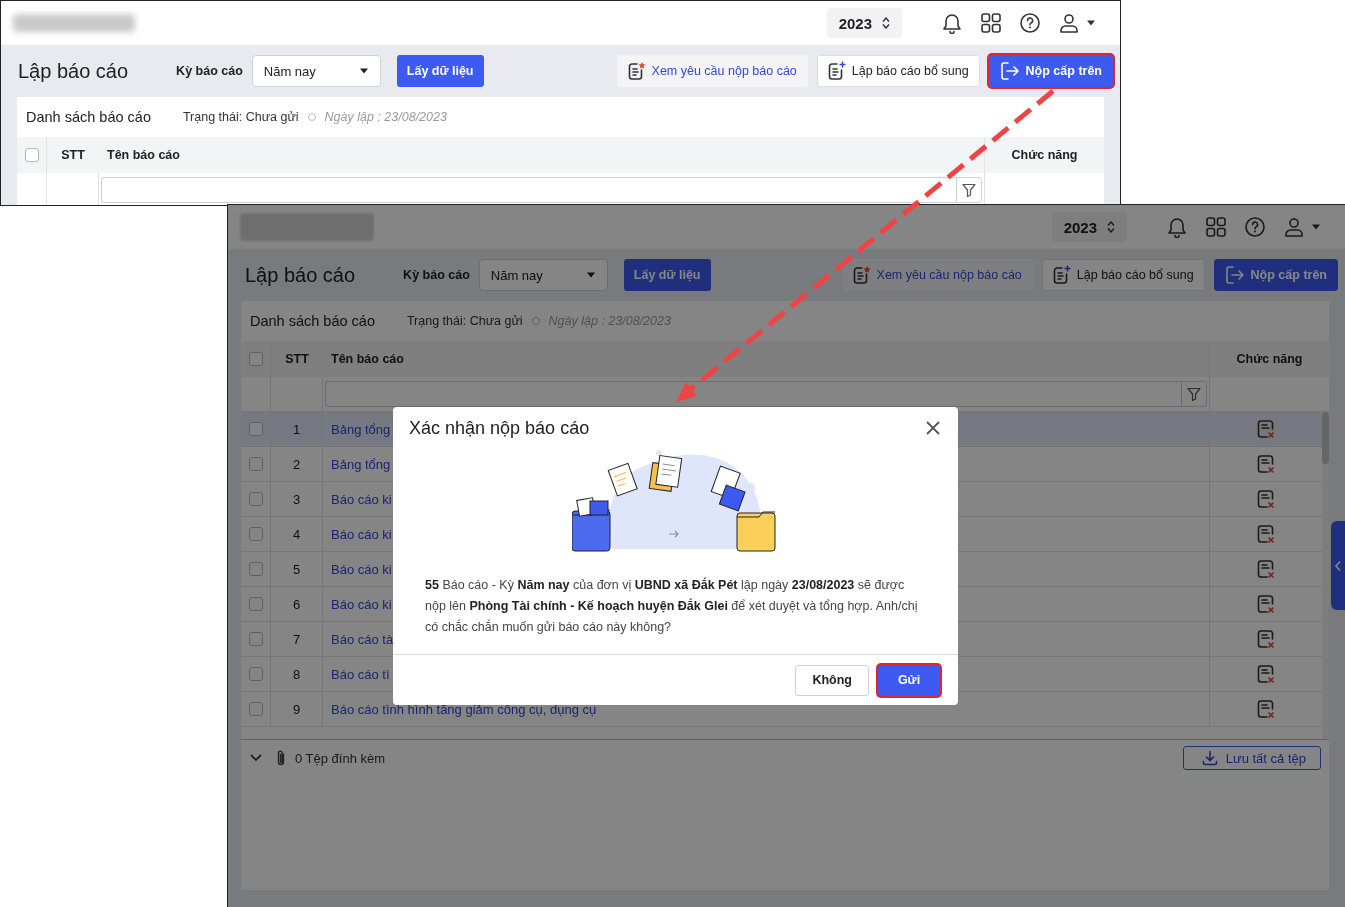 The width and height of the screenshot is (1345, 907). Describe the element at coordinates (952, 23) in the screenshot. I see `notification-bell-icon` at that location.